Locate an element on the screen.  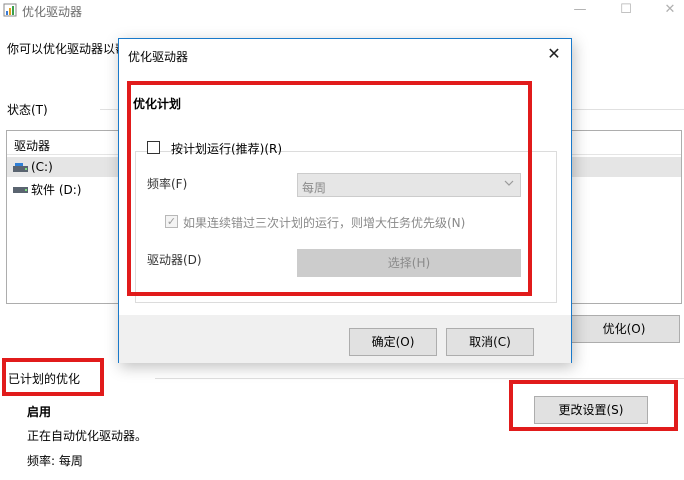
description-text: 你可以优化驱动器以帮 is located at coordinates (67, 49).